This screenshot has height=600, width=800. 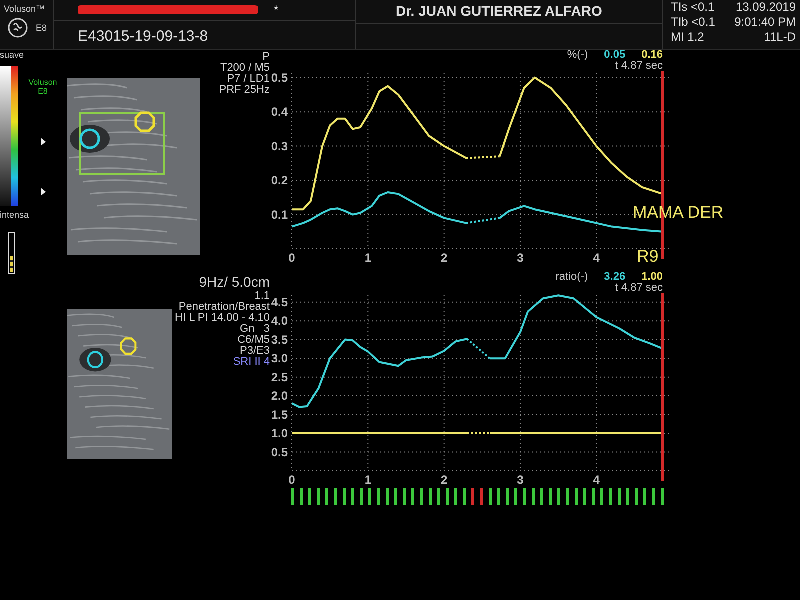 I want to click on axis-tick-label: 0.2, so click(x=279, y=181).